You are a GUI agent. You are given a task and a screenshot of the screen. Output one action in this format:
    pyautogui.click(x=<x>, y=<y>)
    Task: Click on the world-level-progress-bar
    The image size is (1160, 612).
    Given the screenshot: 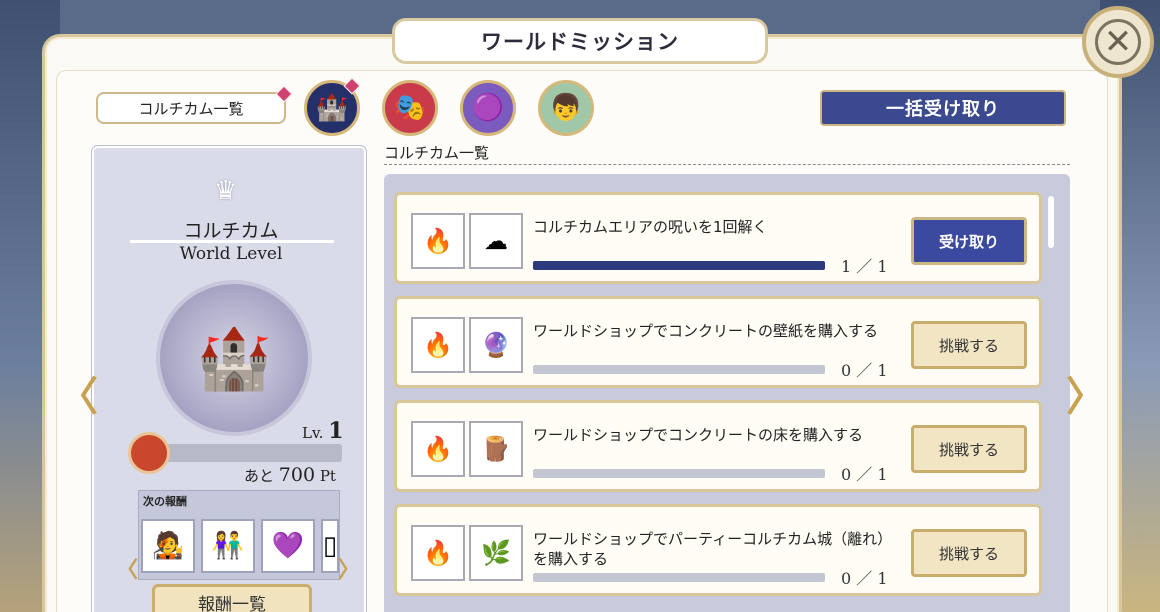 What is the action you would take?
    pyautogui.click(x=254, y=453)
    